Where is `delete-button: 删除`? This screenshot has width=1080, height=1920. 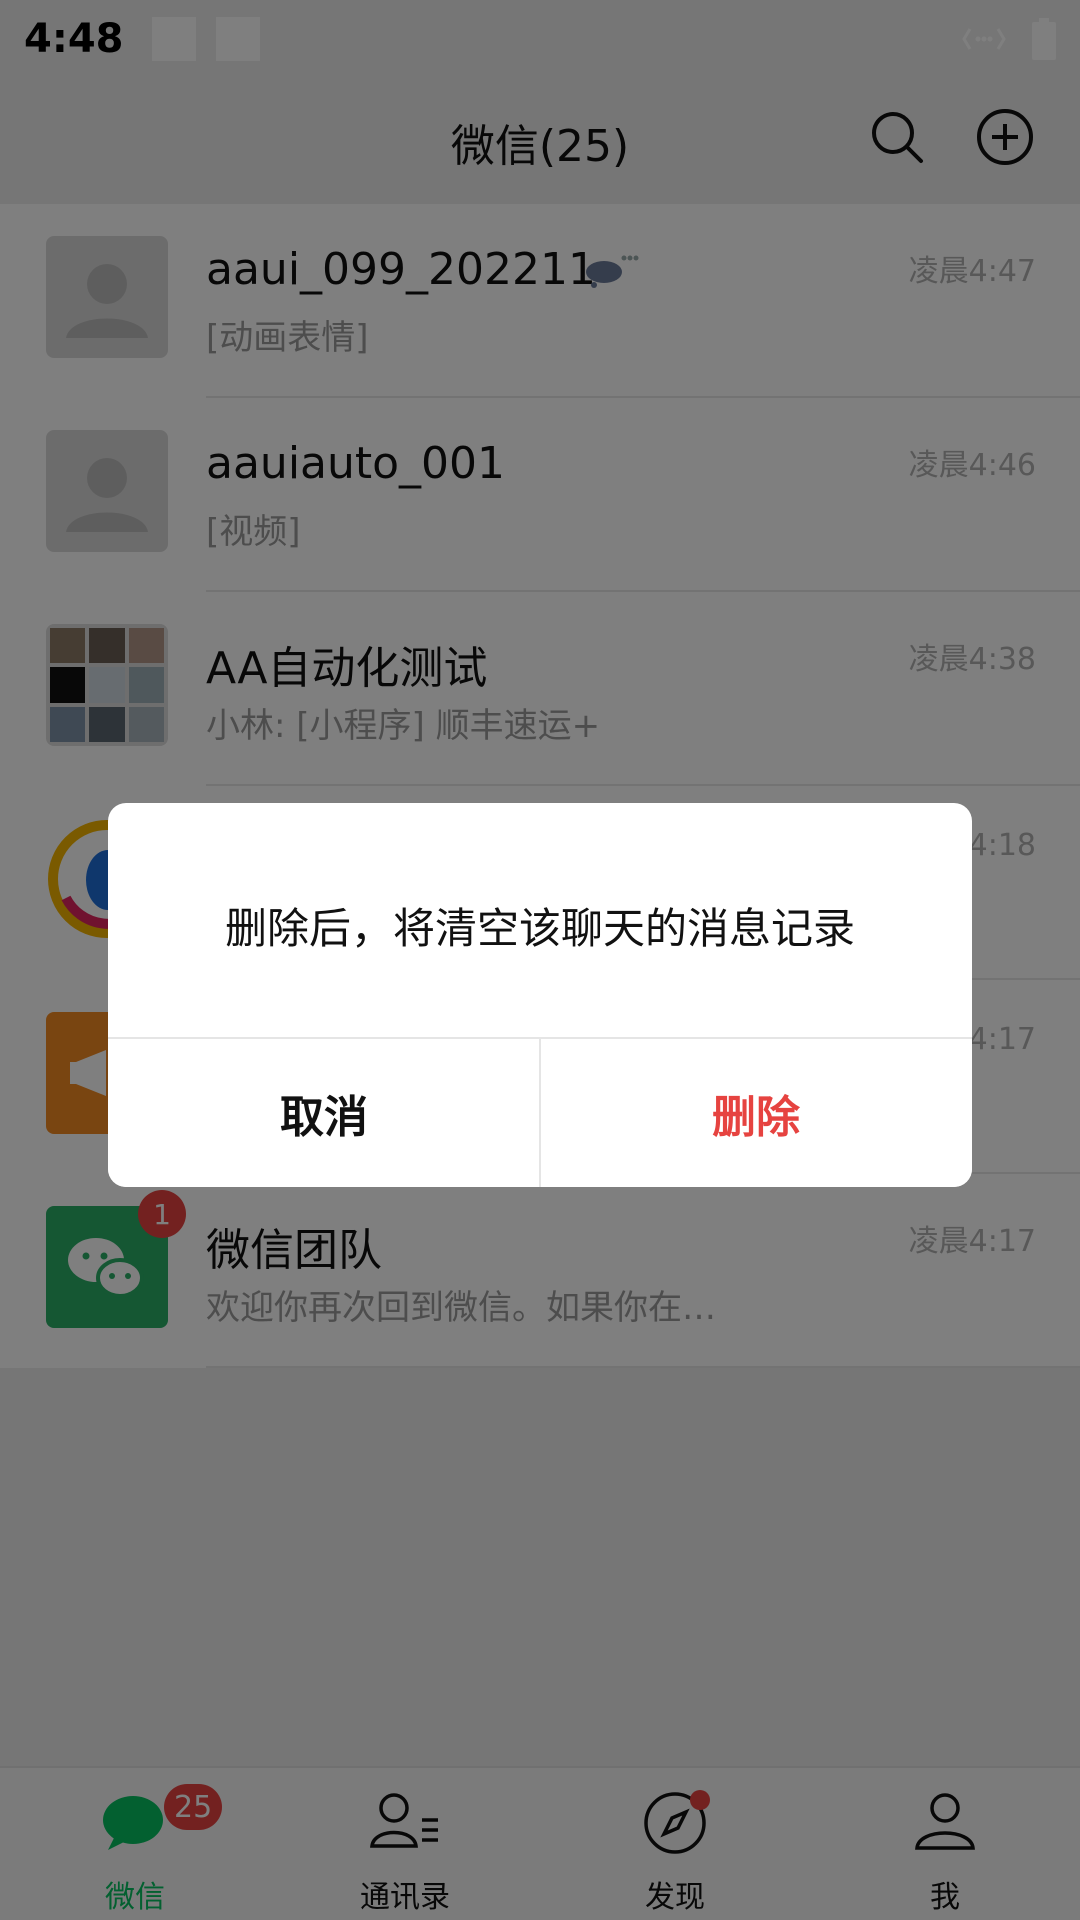
delete-button: 删除 is located at coordinates (756, 1113).